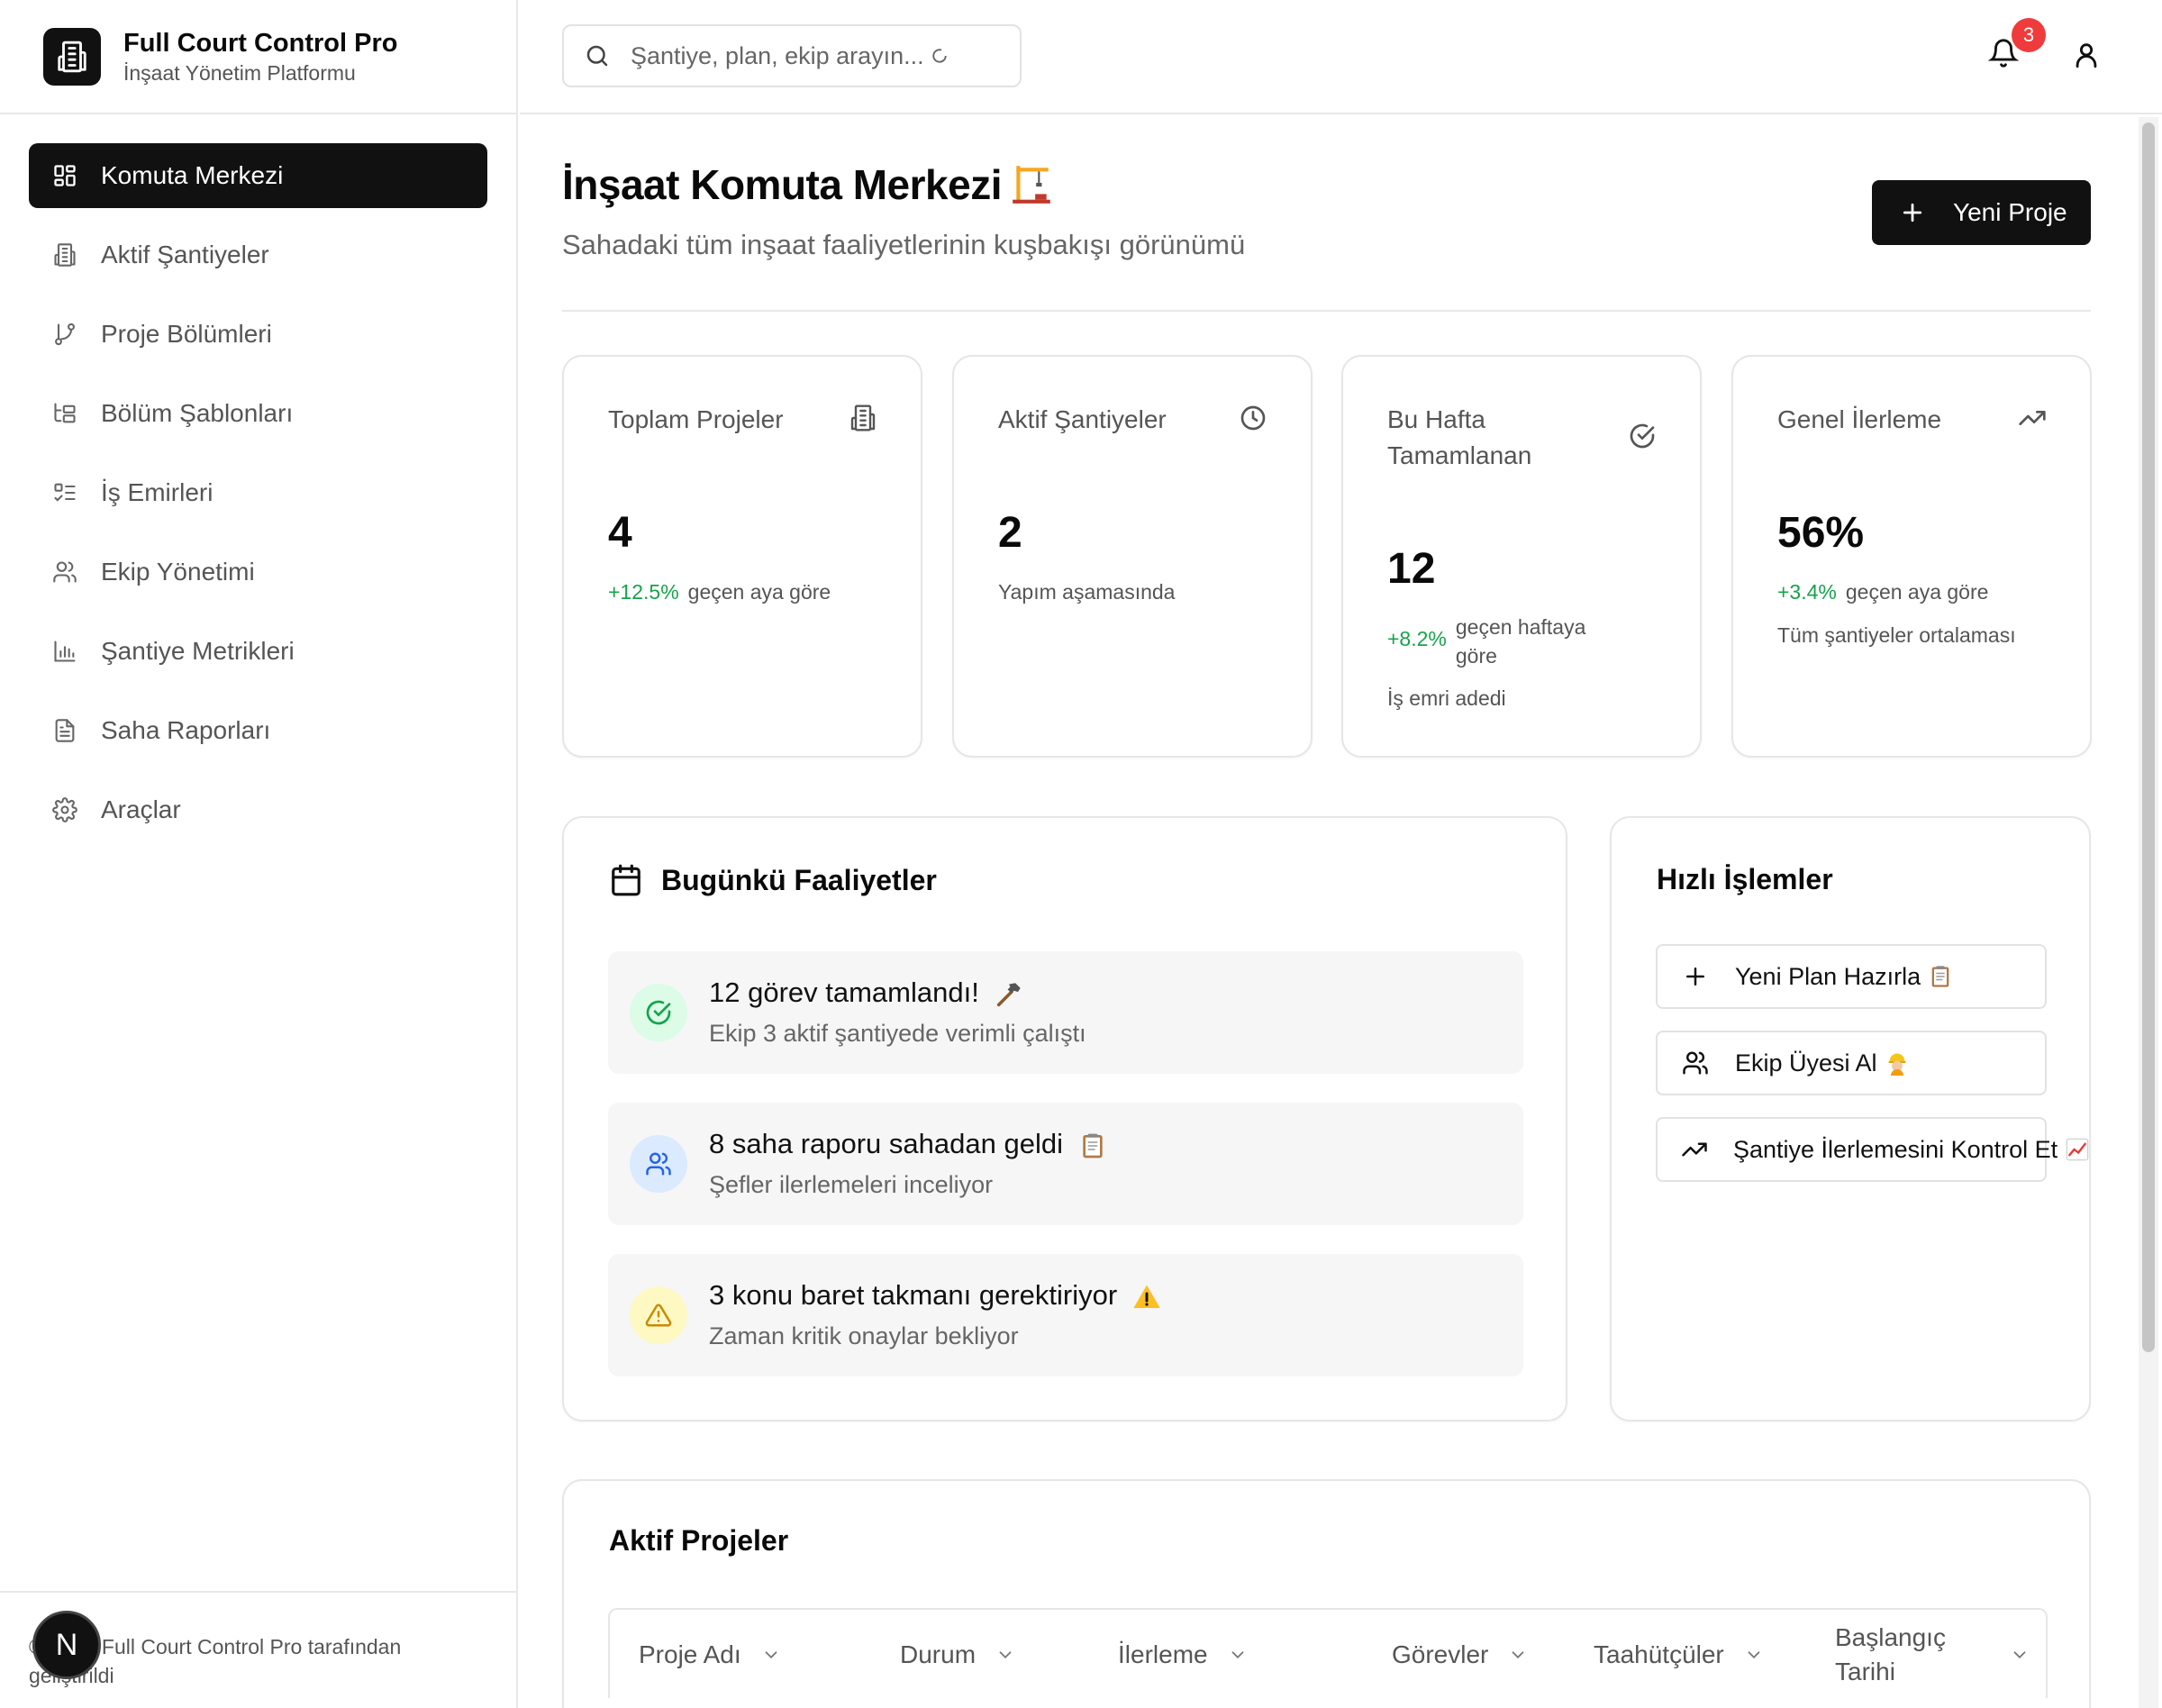 This screenshot has height=1708, width=2162. What do you see at coordinates (851, 1184) in the screenshot?
I see `activity-subtitle: Şefler ilerlemeleri inceliyor` at bounding box center [851, 1184].